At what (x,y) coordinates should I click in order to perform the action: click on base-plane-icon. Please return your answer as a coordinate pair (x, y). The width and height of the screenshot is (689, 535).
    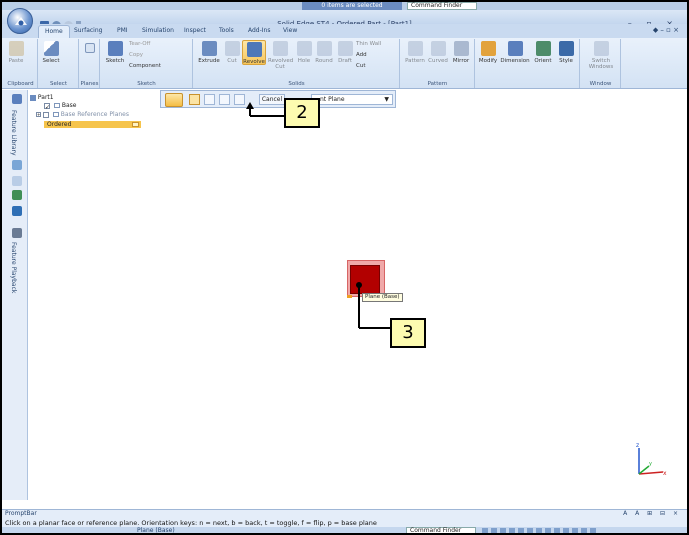
    Looking at the image, I should click on (56, 105).